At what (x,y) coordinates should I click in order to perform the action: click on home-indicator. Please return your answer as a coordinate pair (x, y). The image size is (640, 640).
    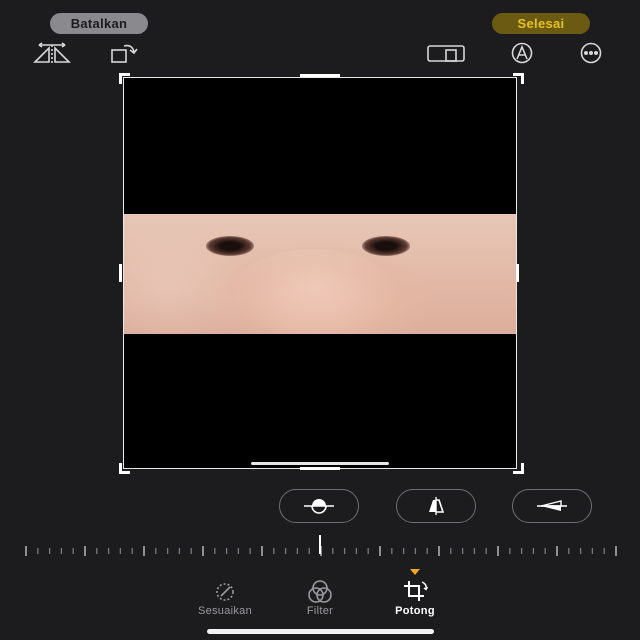
    Looking at the image, I should click on (320, 631).